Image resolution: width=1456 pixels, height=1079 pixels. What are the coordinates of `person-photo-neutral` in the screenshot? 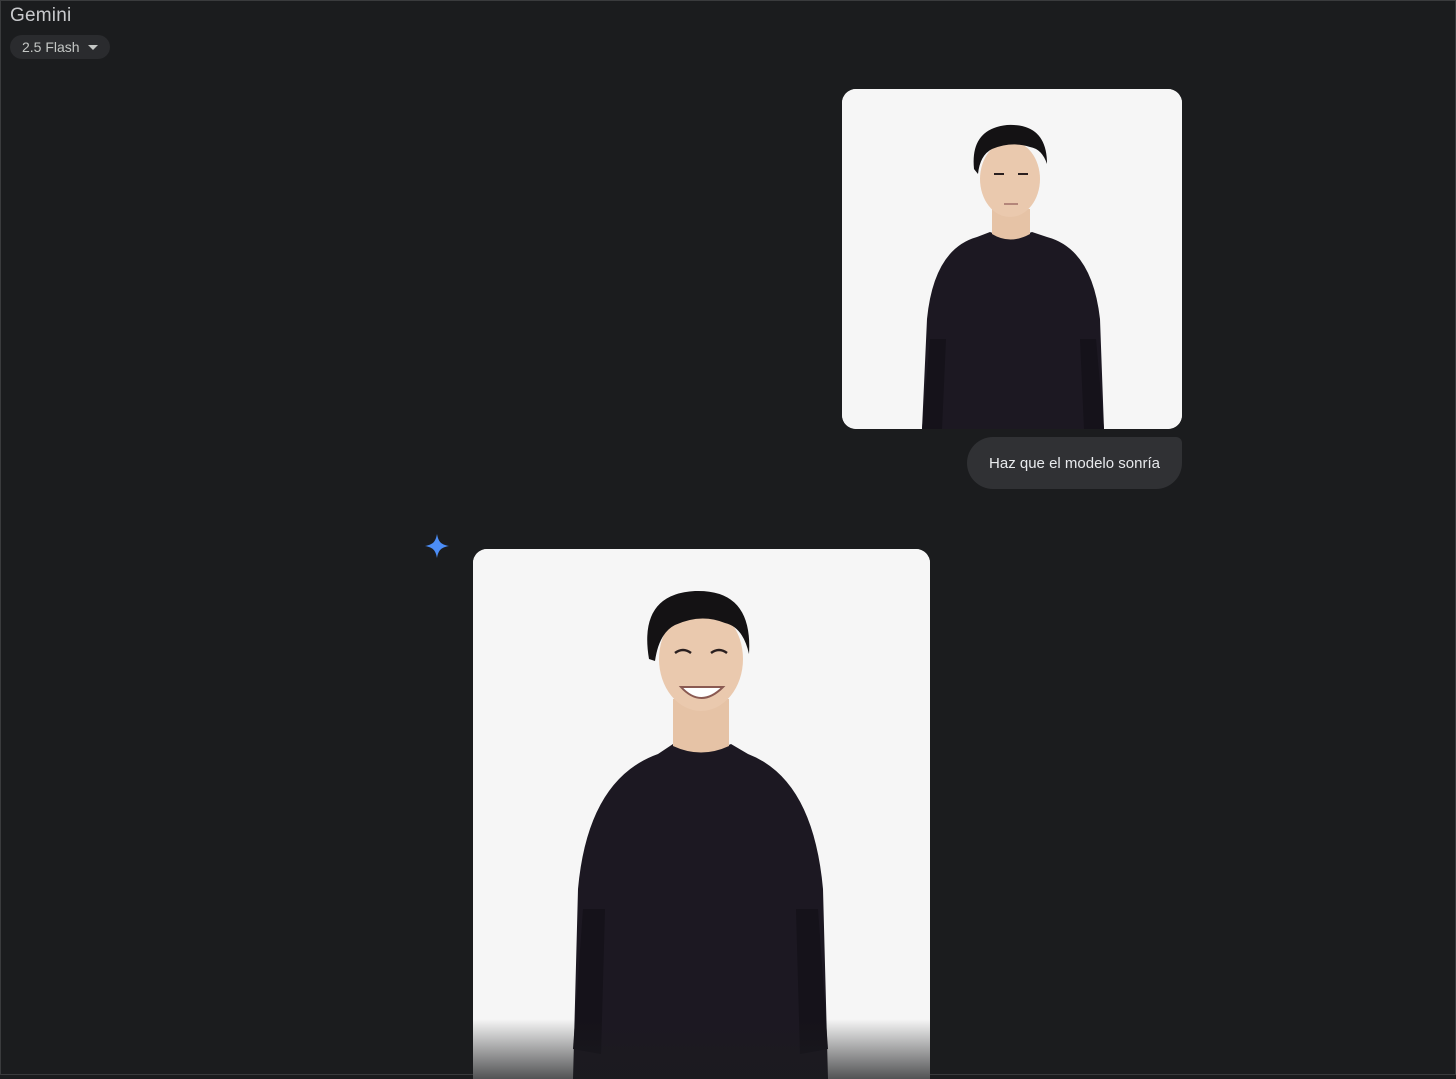 It's located at (1012, 259).